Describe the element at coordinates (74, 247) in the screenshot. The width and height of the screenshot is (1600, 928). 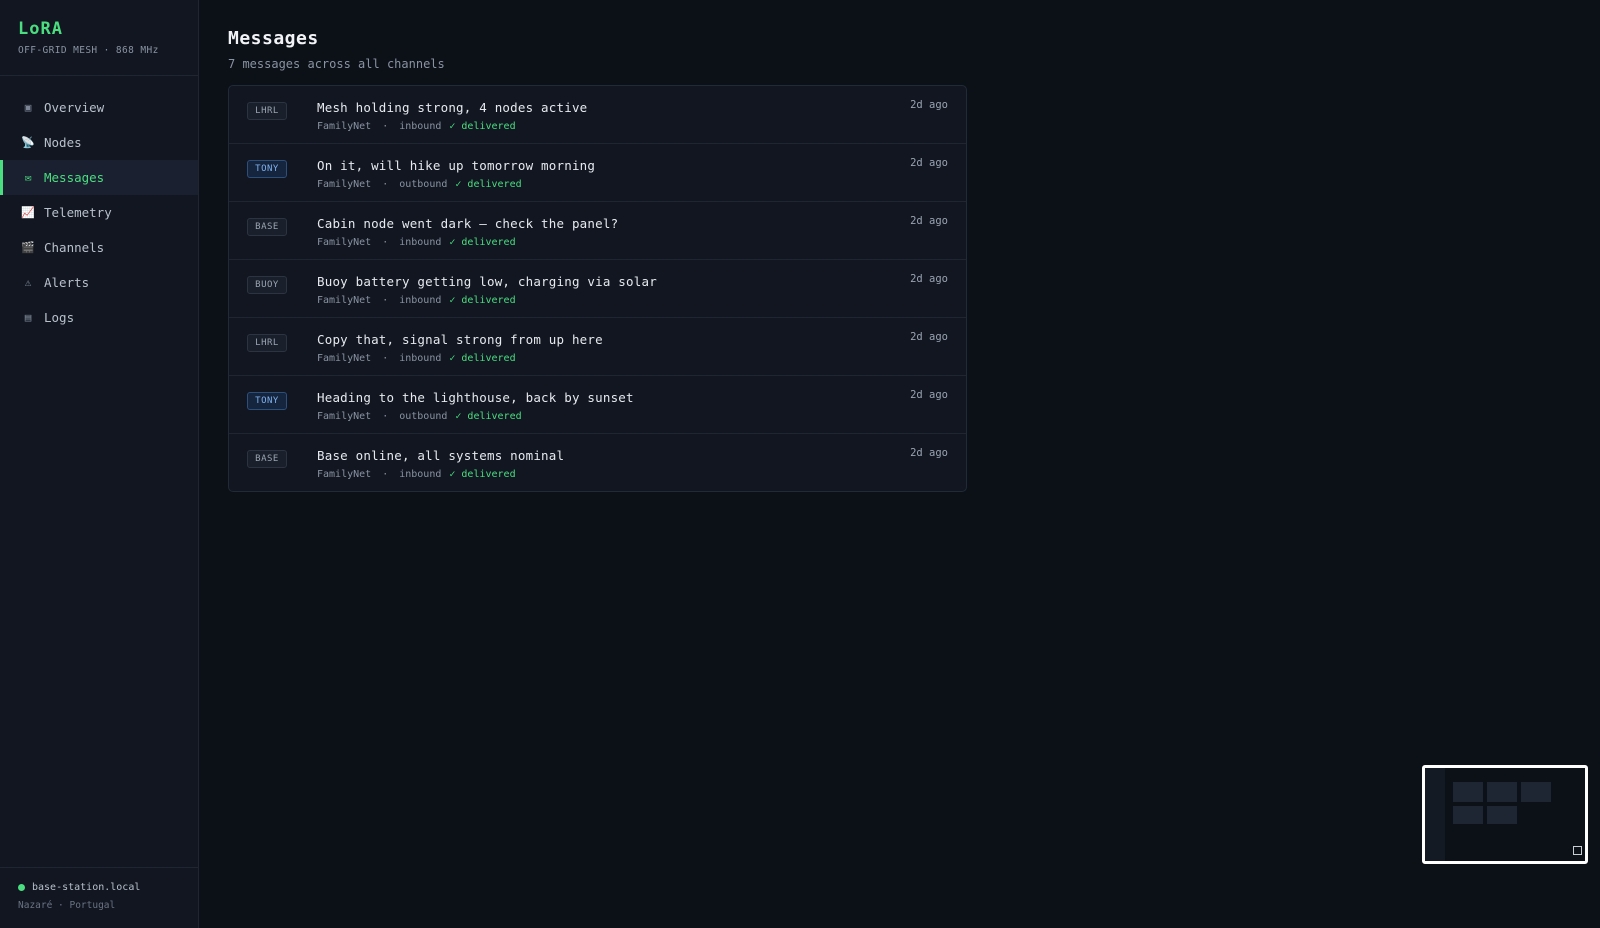
I see `sidebar-item-label: Channels` at that location.